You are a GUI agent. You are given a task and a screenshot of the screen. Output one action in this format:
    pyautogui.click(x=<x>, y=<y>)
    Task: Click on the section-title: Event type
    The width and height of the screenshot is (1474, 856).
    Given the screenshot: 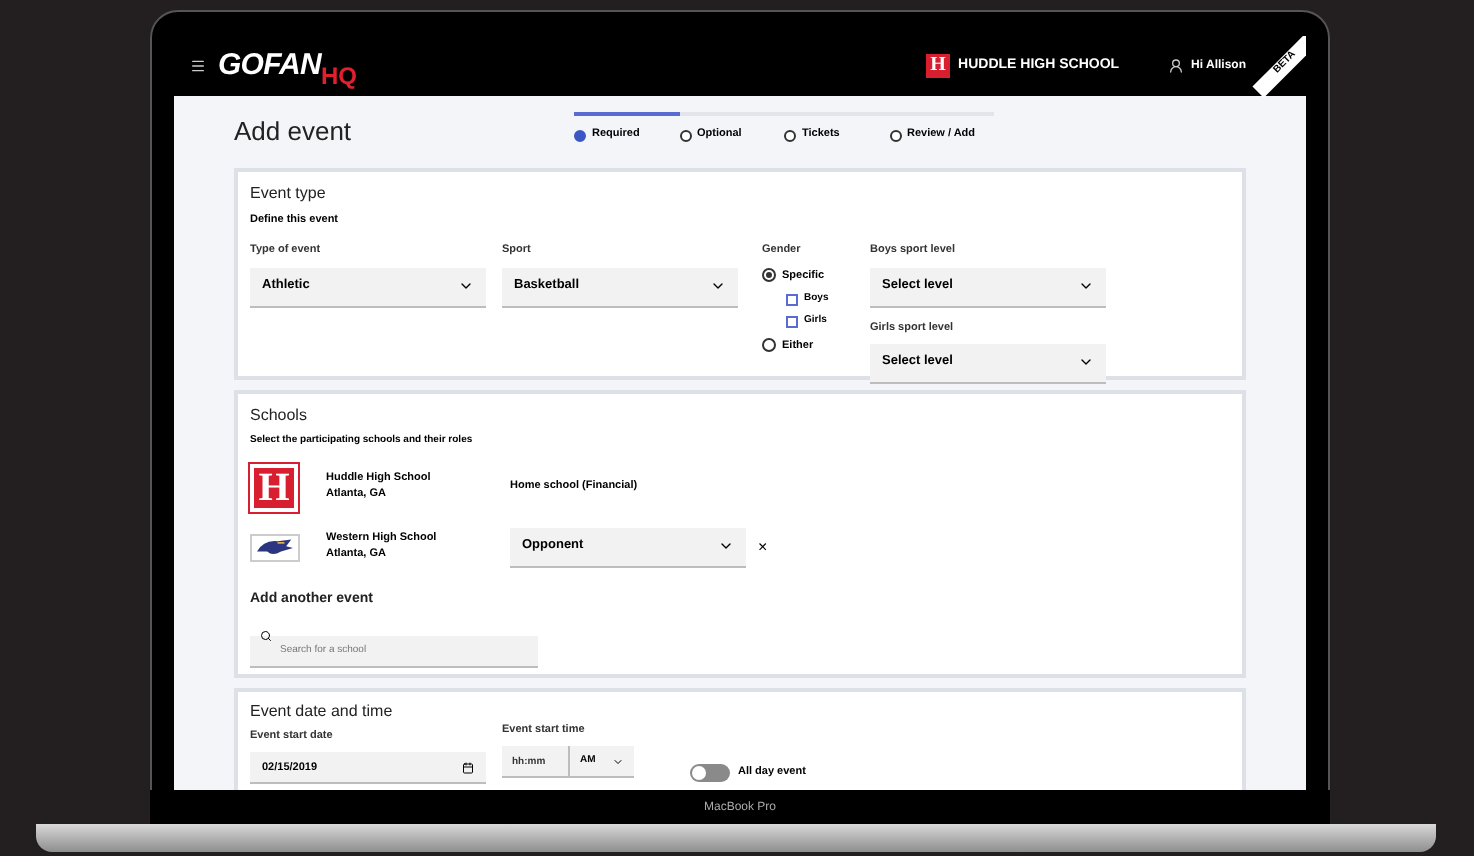 What is the action you would take?
    pyautogui.click(x=289, y=194)
    